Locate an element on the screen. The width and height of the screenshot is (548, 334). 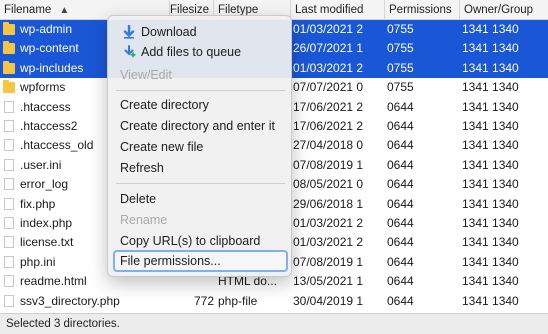
menu-item-rename-label: Rename is located at coordinates (144, 220).